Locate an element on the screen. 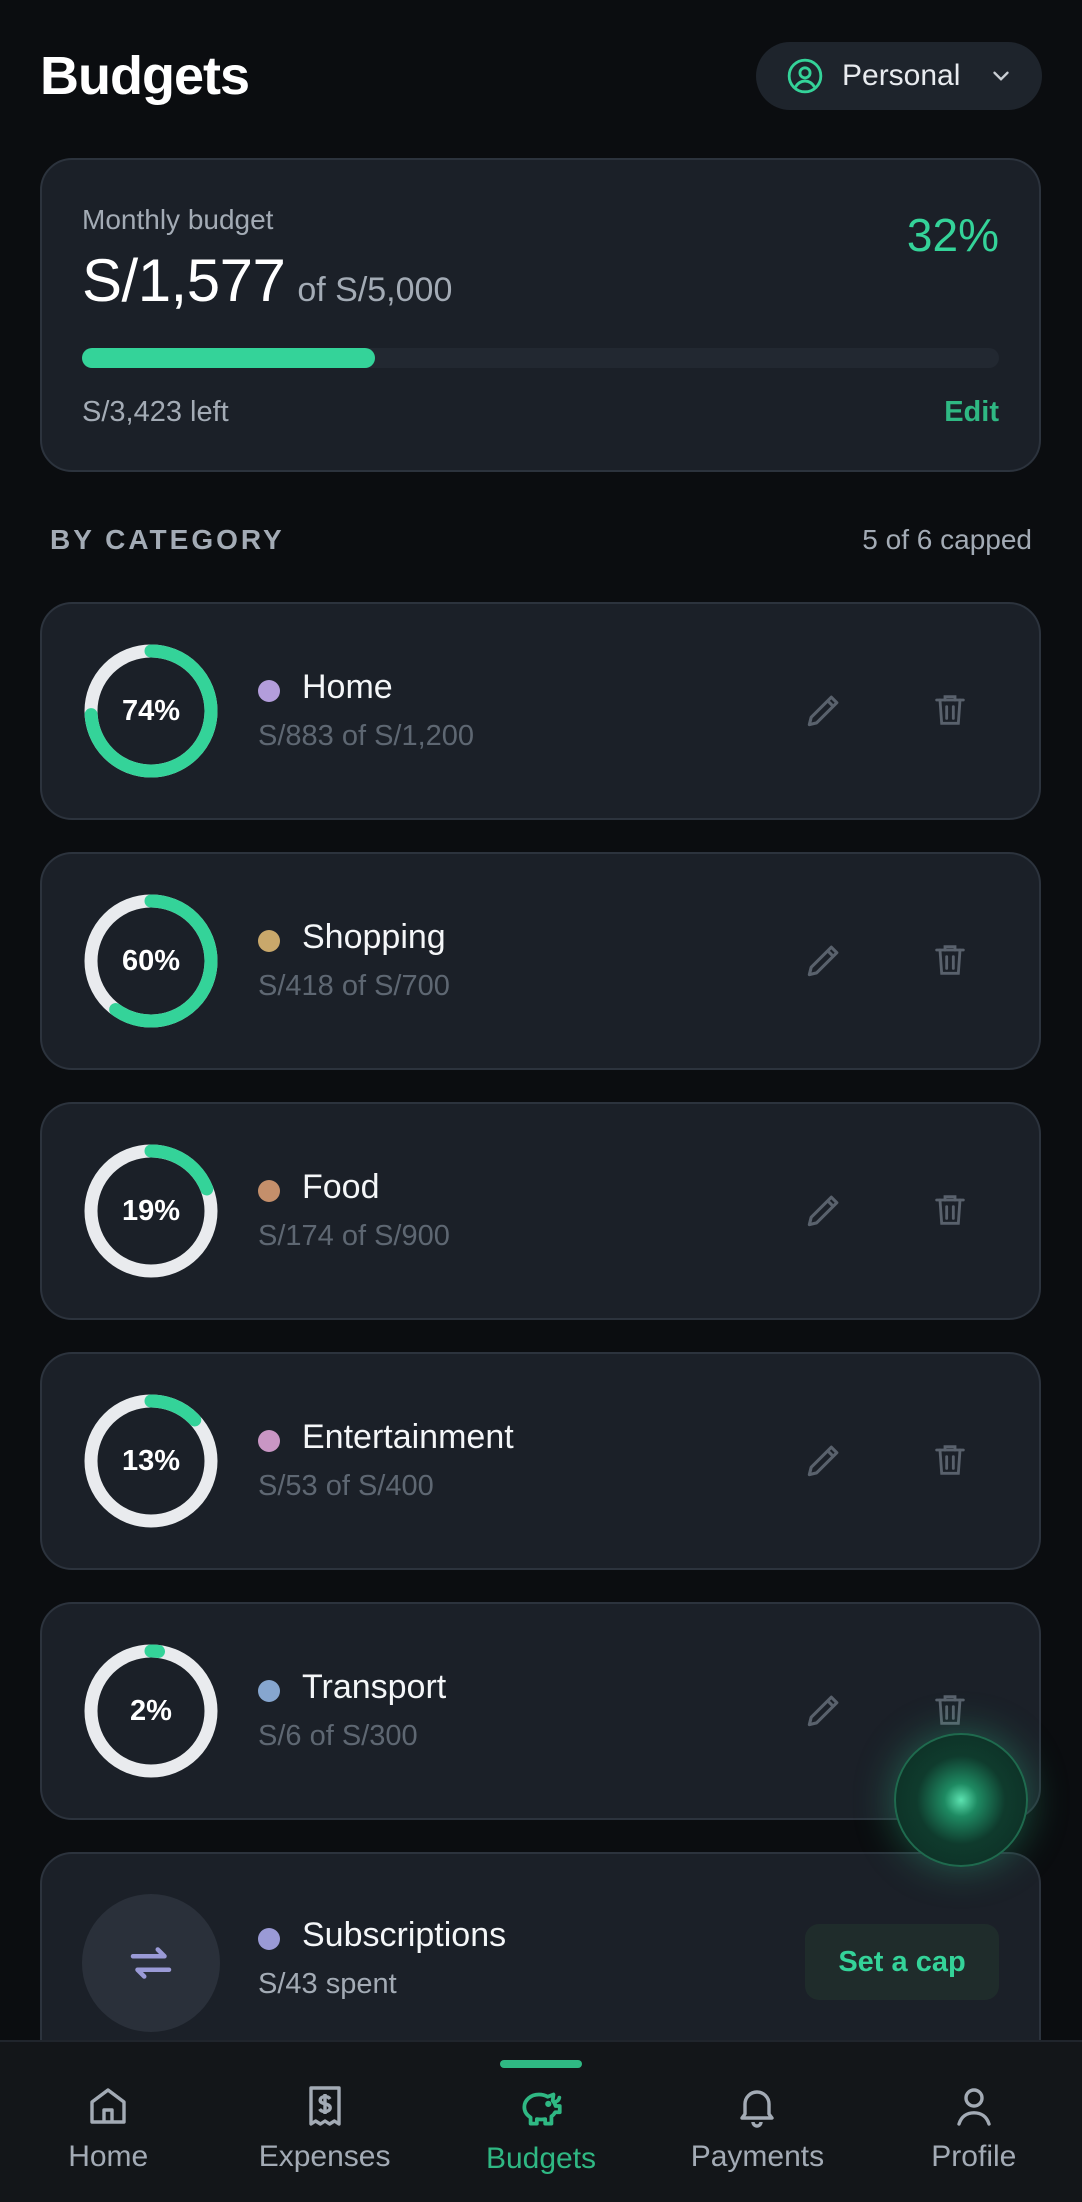 The width and height of the screenshot is (1082, 2202). category-amount: S/883 of S/1,200 is located at coordinates (366, 736).